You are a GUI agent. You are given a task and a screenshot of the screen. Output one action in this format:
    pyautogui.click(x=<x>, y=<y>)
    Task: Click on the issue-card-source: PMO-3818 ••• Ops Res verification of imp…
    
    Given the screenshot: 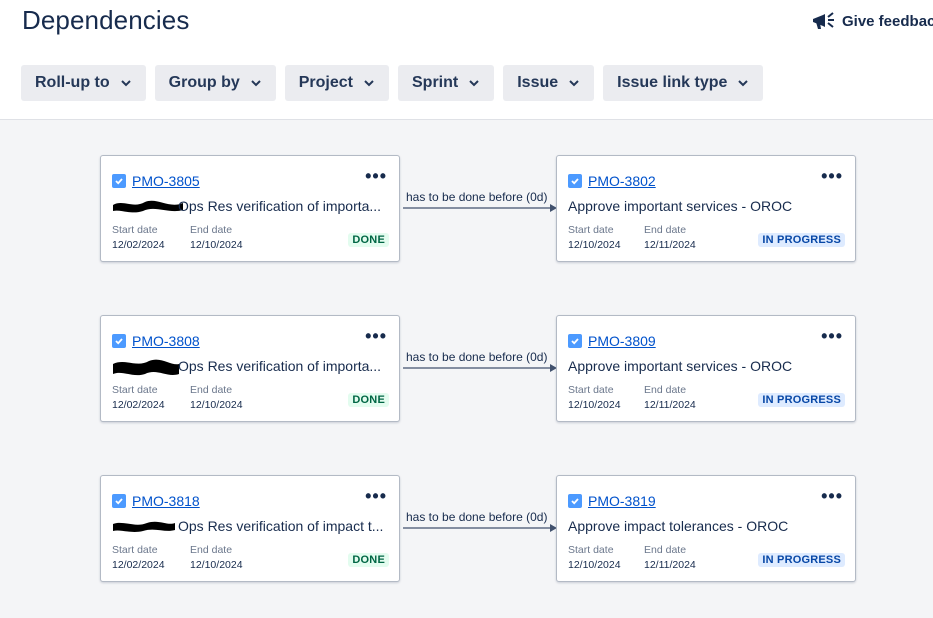 What is the action you would take?
    pyautogui.click(x=250, y=528)
    